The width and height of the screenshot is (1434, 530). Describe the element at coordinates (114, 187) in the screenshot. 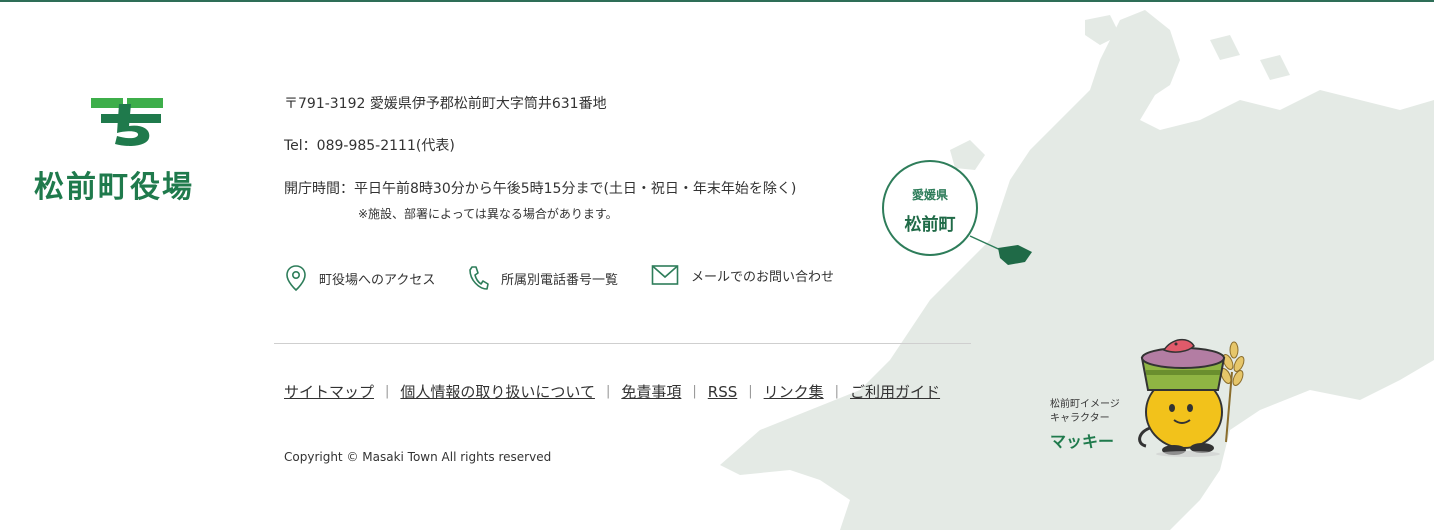

I see `town-name-logo-text: 松前町役場` at that location.